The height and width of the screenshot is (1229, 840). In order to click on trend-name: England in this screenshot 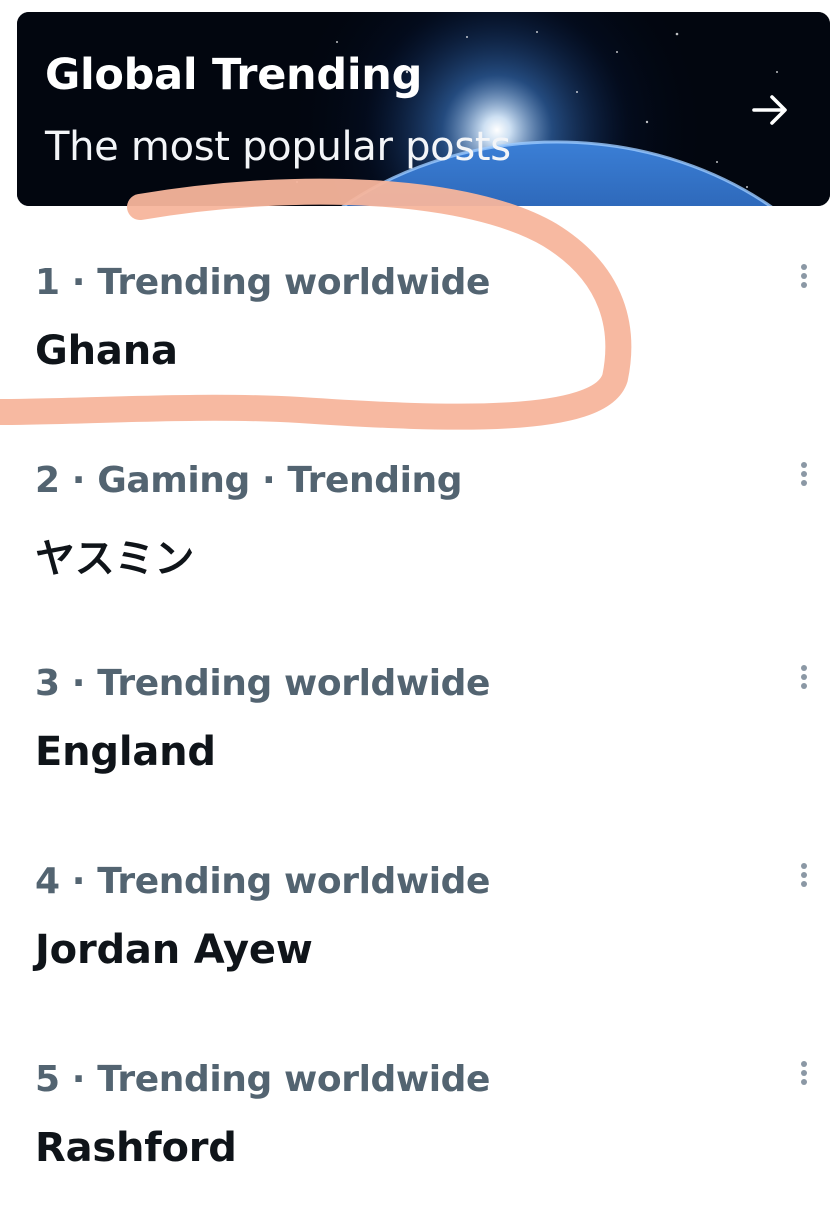, I will do `click(125, 752)`.